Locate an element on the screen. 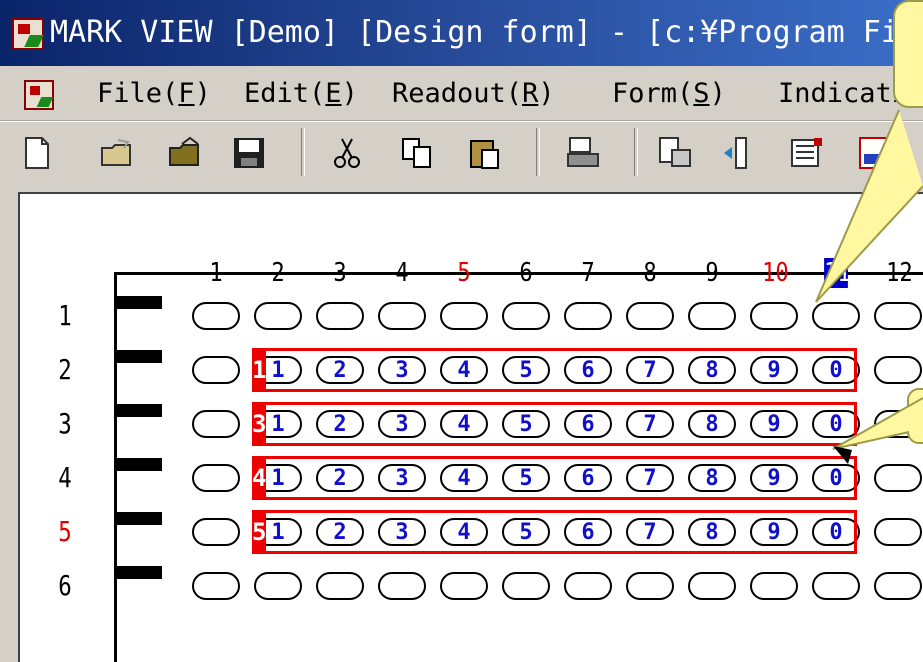 Image resolution: width=923 pixels, height=662 pixels. field-tag: 3 is located at coordinates (259, 424).